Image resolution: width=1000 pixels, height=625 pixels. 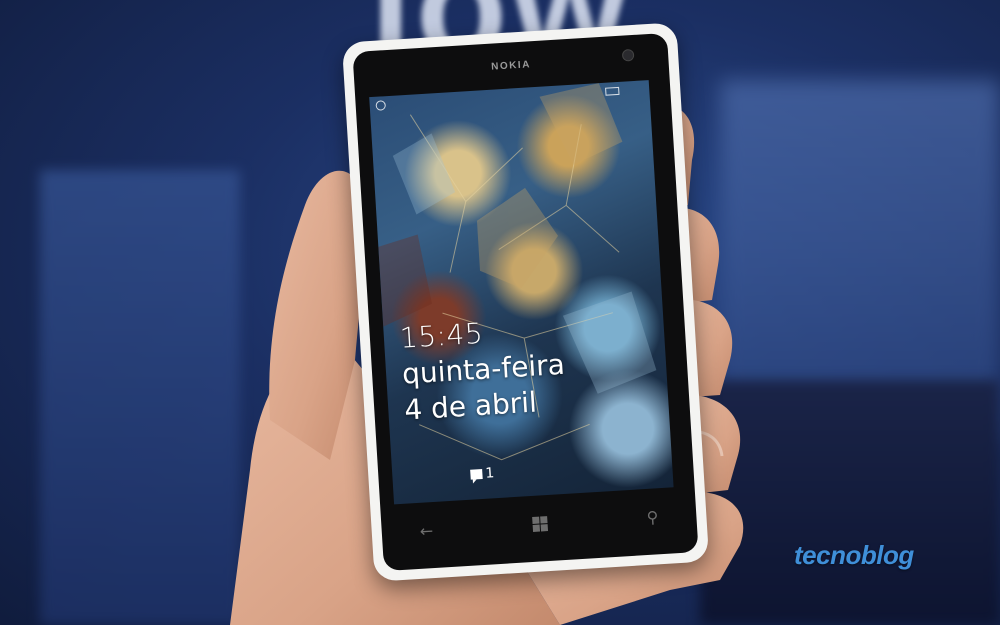 What do you see at coordinates (854, 555) in the screenshot?
I see `watermark-logo: tecnoblog` at bounding box center [854, 555].